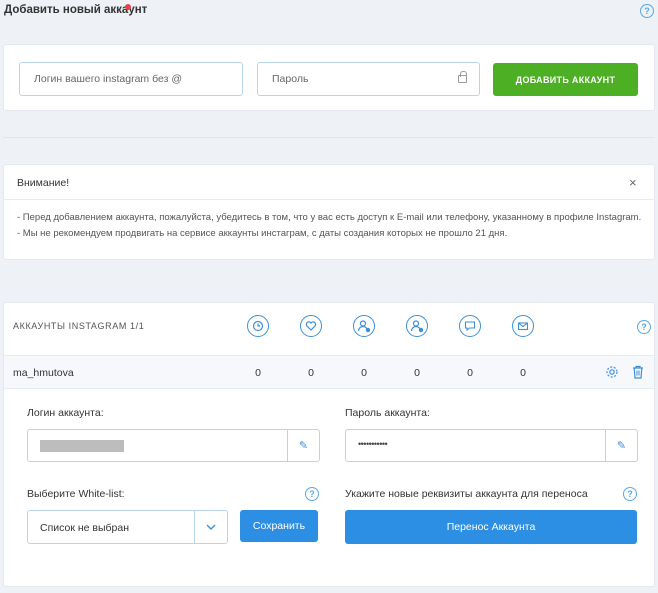 The image size is (658, 593). What do you see at coordinates (312, 494) in the screenshot?
I see `whitelist-help-icon: ?` at bounding box center [312, 494].